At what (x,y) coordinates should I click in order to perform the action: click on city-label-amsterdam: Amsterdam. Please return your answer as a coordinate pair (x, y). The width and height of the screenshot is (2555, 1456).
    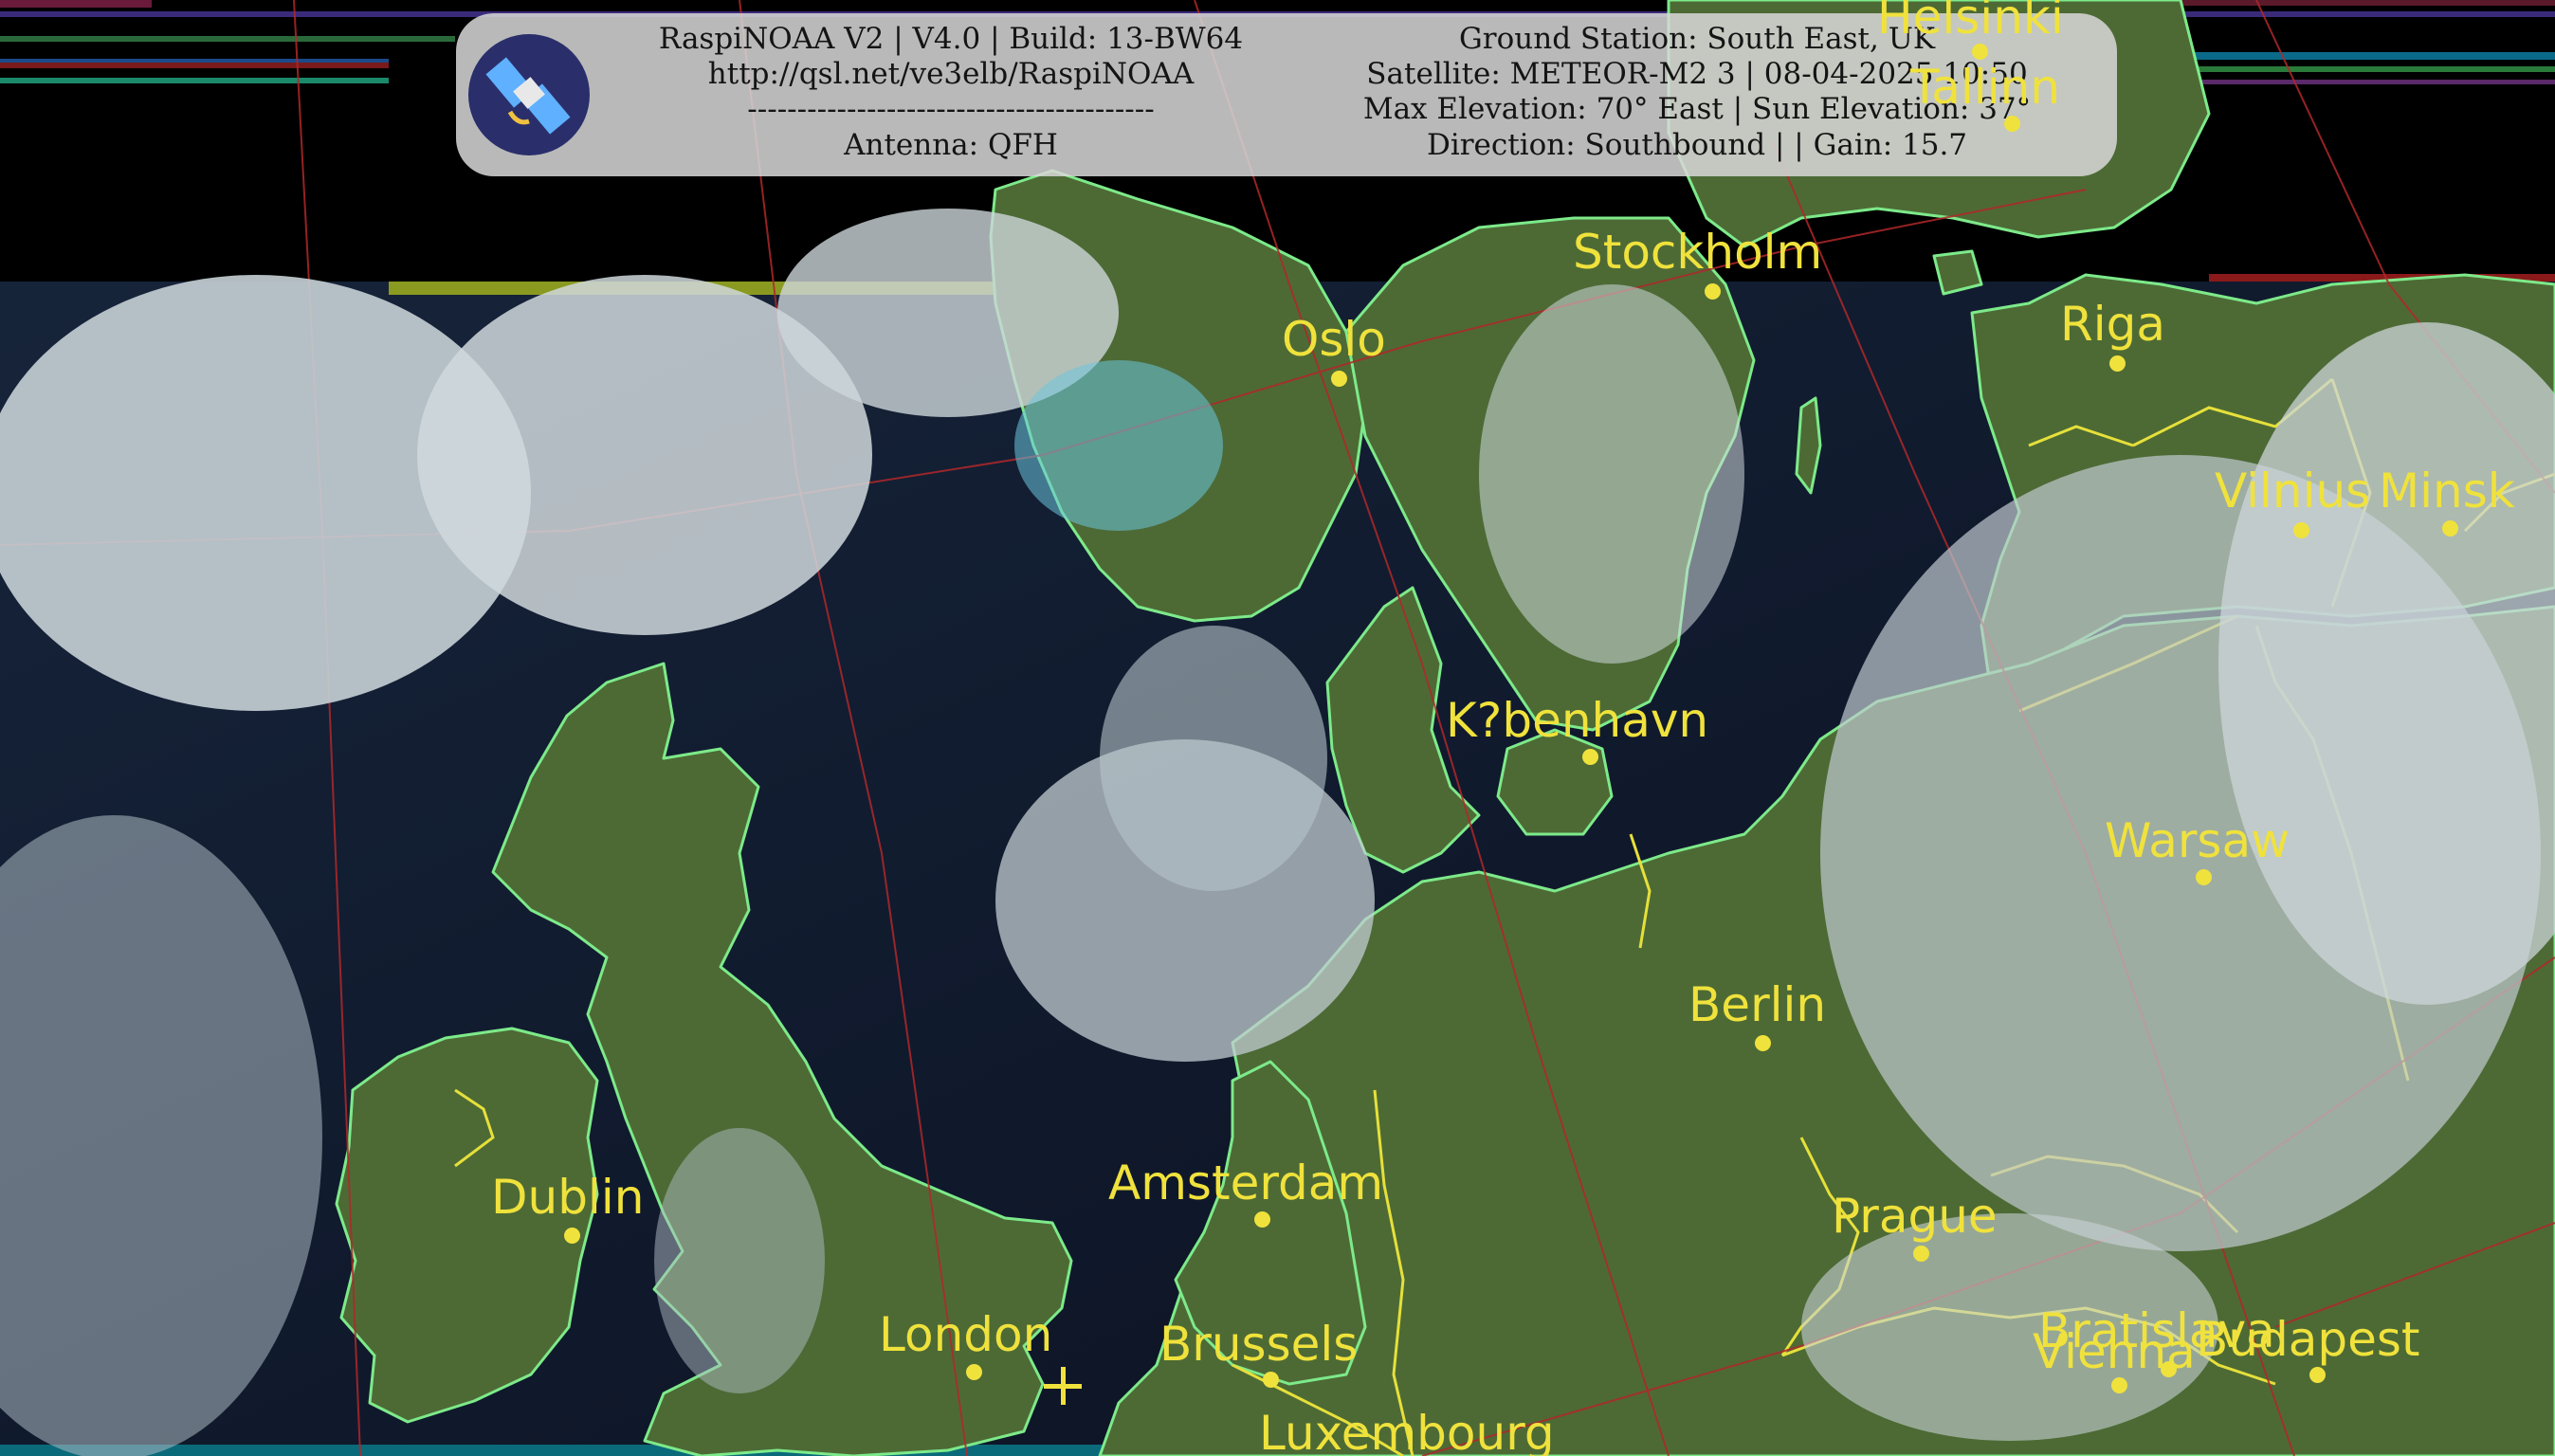
    Looking at the image, I should click on (1246, 1183).